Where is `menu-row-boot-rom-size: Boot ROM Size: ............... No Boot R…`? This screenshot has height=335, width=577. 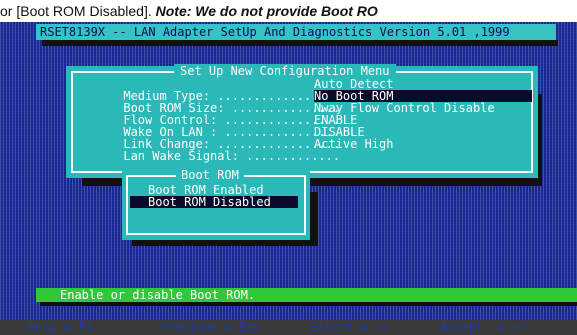
menu-row-boot-rom-size: Boot ROM Size: ............... No Boot R… is located at coordinates (306, 102).